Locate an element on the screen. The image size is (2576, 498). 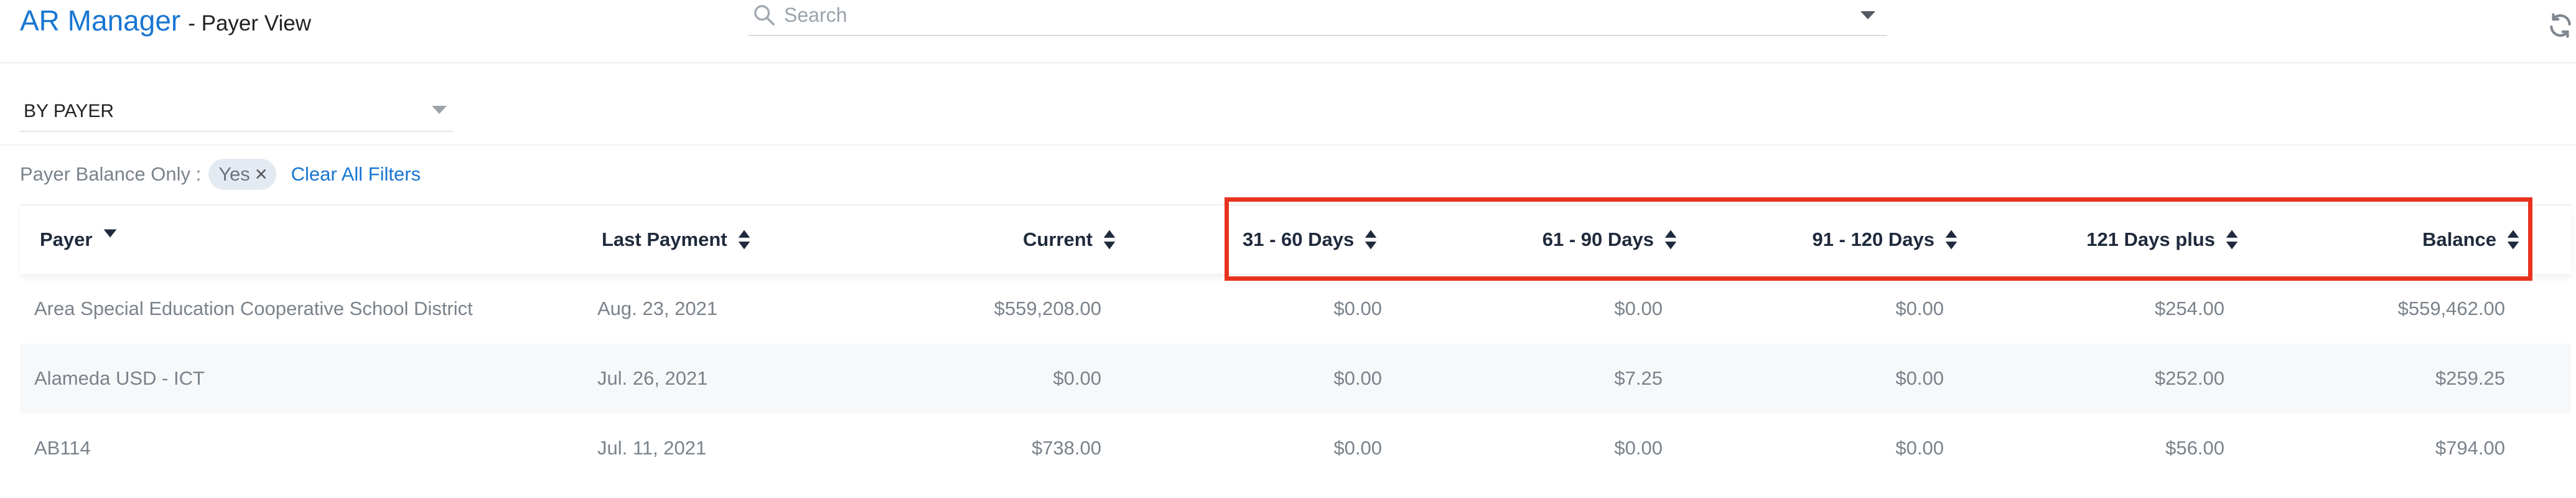
column-header-balance: Balance is located at coordinates (2343, 240).